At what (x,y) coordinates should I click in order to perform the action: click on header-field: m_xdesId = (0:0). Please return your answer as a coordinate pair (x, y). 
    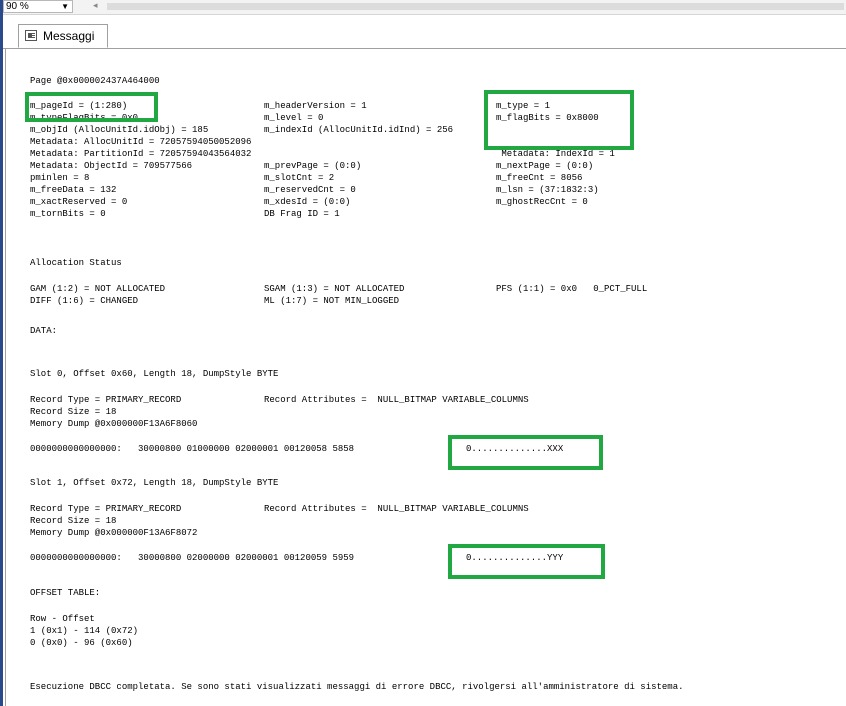
    Looking at the image, I should click on (307, 202).